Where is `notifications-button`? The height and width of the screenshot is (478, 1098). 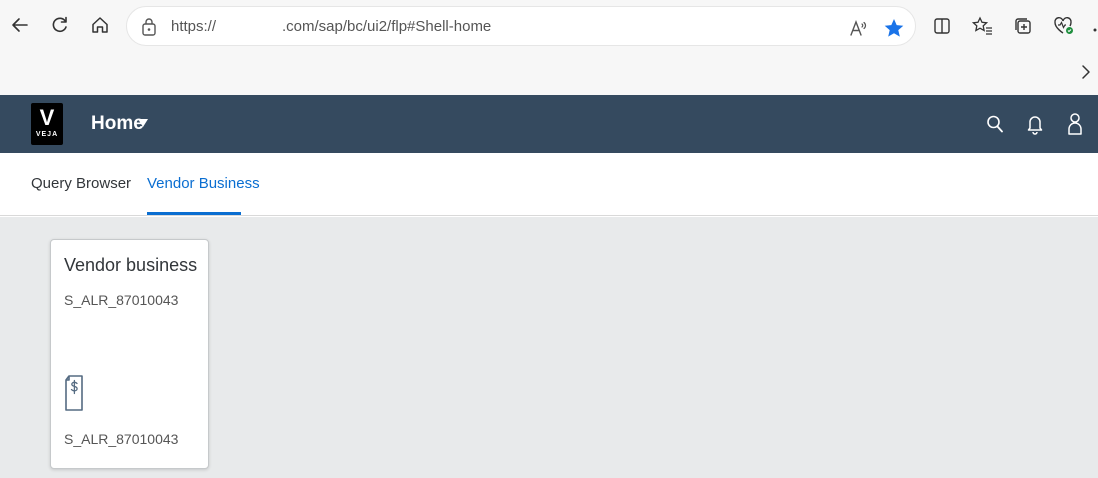 notifications-button is located at coordinates (1035, 124).